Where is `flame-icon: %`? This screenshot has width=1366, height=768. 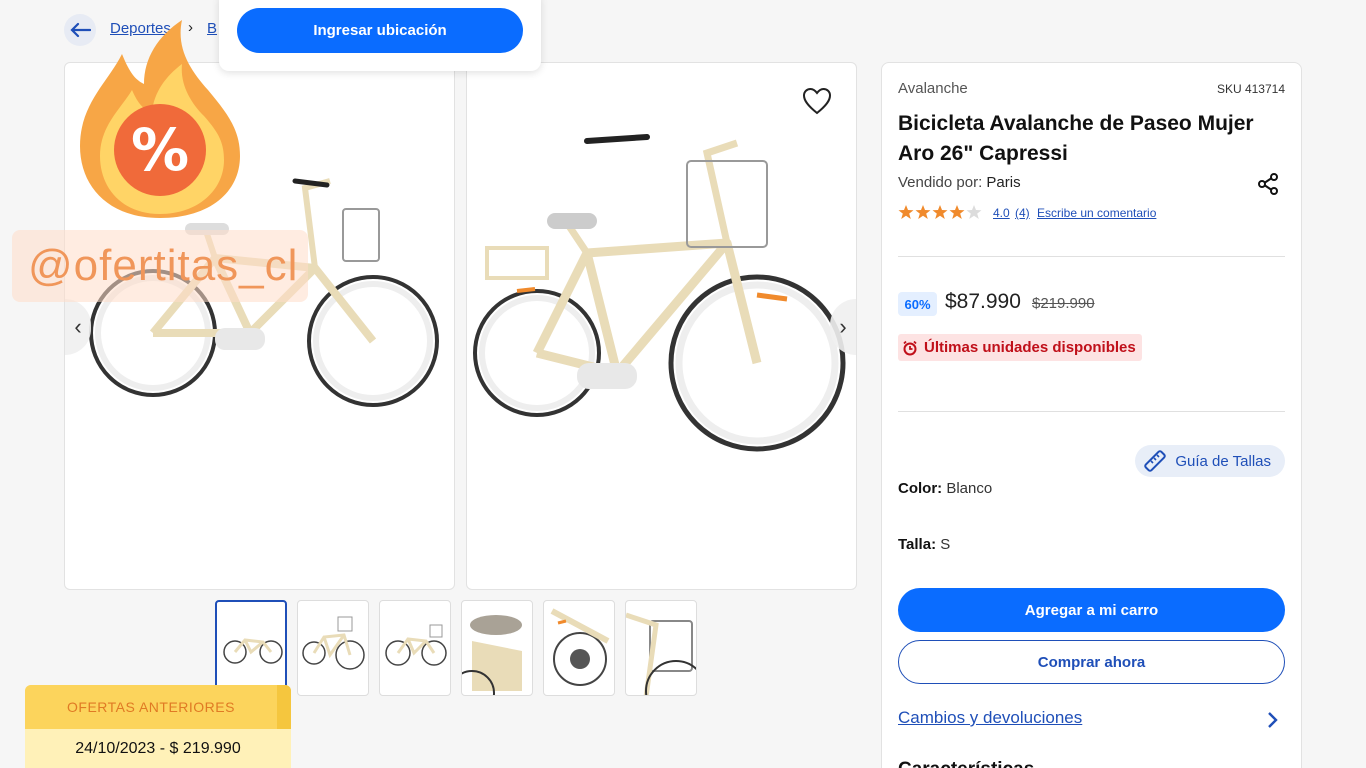
flame-icon: % is located at coordinates (160, 119).